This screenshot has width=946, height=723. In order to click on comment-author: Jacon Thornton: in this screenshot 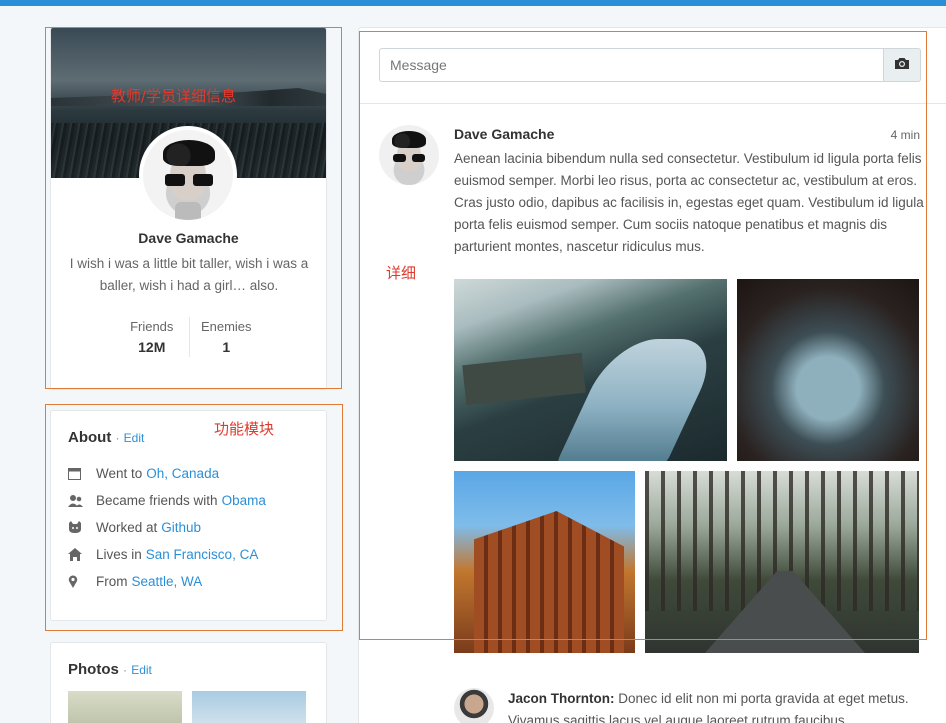, I will do `click(561, 698)`.